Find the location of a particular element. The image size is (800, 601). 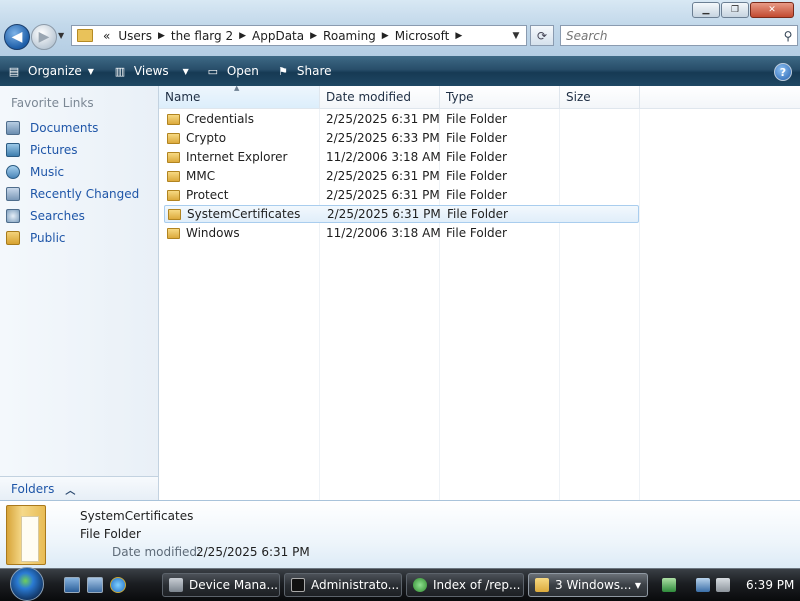

nav-link-recently-changed: Recently Changed is located at coordinates (72, 194).